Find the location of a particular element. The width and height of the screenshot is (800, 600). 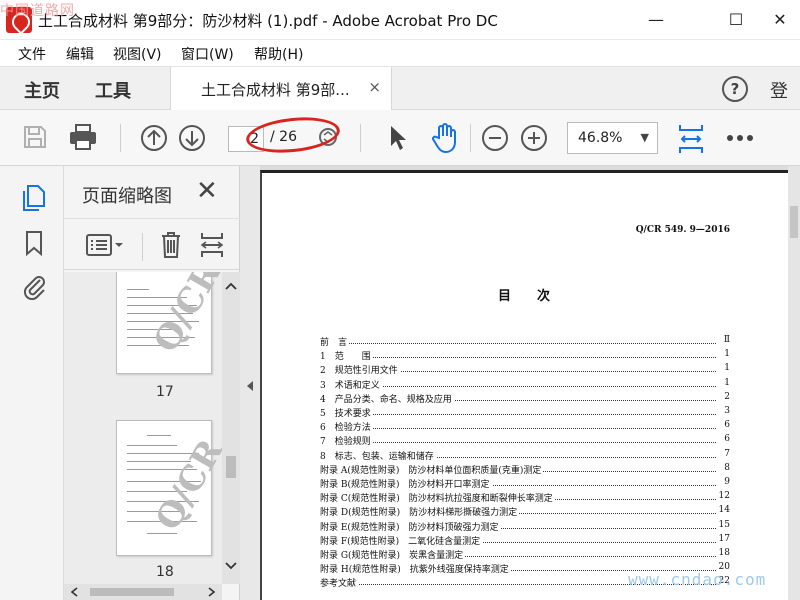

toc-entry-title: 2 规范性引用文件 is located at coordinates (360, 370).